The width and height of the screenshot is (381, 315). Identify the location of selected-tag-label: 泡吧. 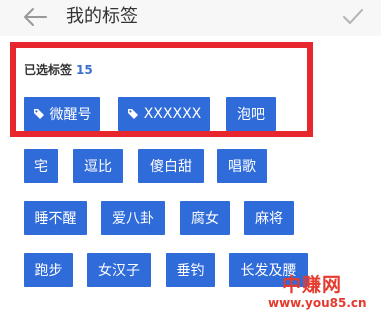
(251, 115).